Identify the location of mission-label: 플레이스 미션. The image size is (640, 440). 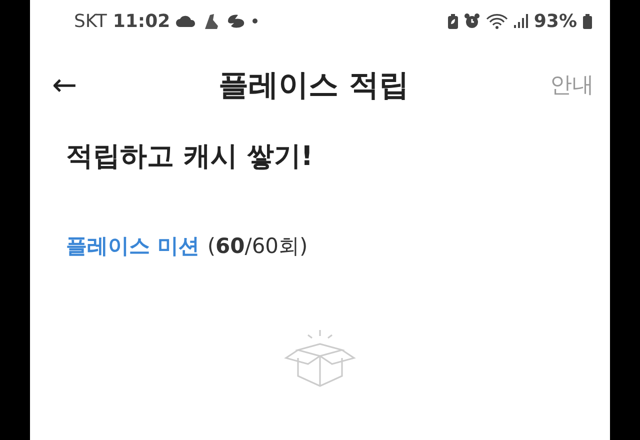
(133, 246).